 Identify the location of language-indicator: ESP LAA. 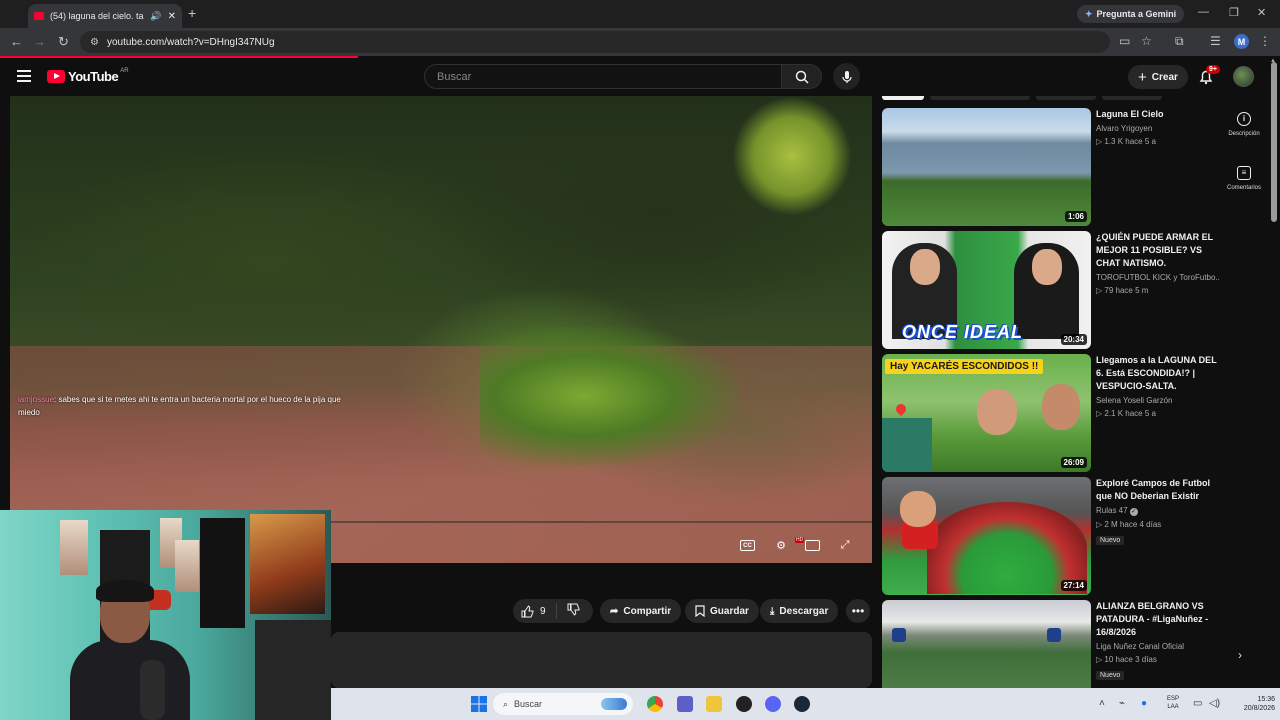
(1173, 703).